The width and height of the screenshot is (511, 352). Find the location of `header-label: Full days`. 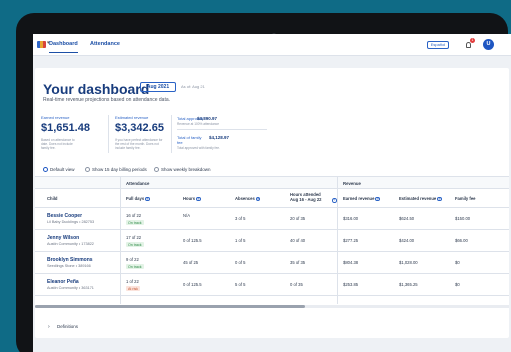

header-label: Full days is located at coordinates (135, 198).